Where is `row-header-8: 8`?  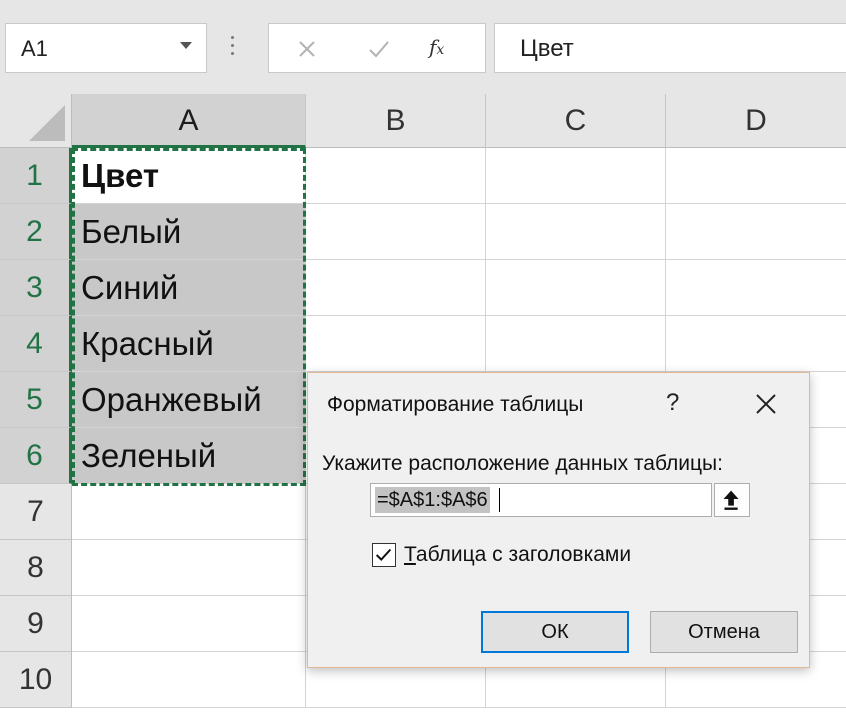
row-header-8: 8 is located at coordinates (36, 568).